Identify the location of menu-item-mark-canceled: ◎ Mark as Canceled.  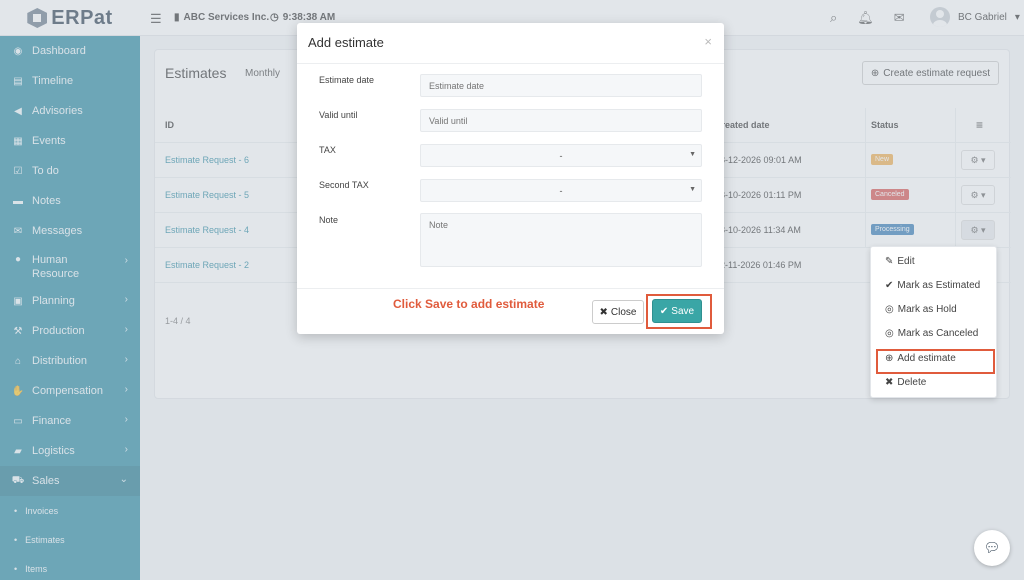
(931, 333).